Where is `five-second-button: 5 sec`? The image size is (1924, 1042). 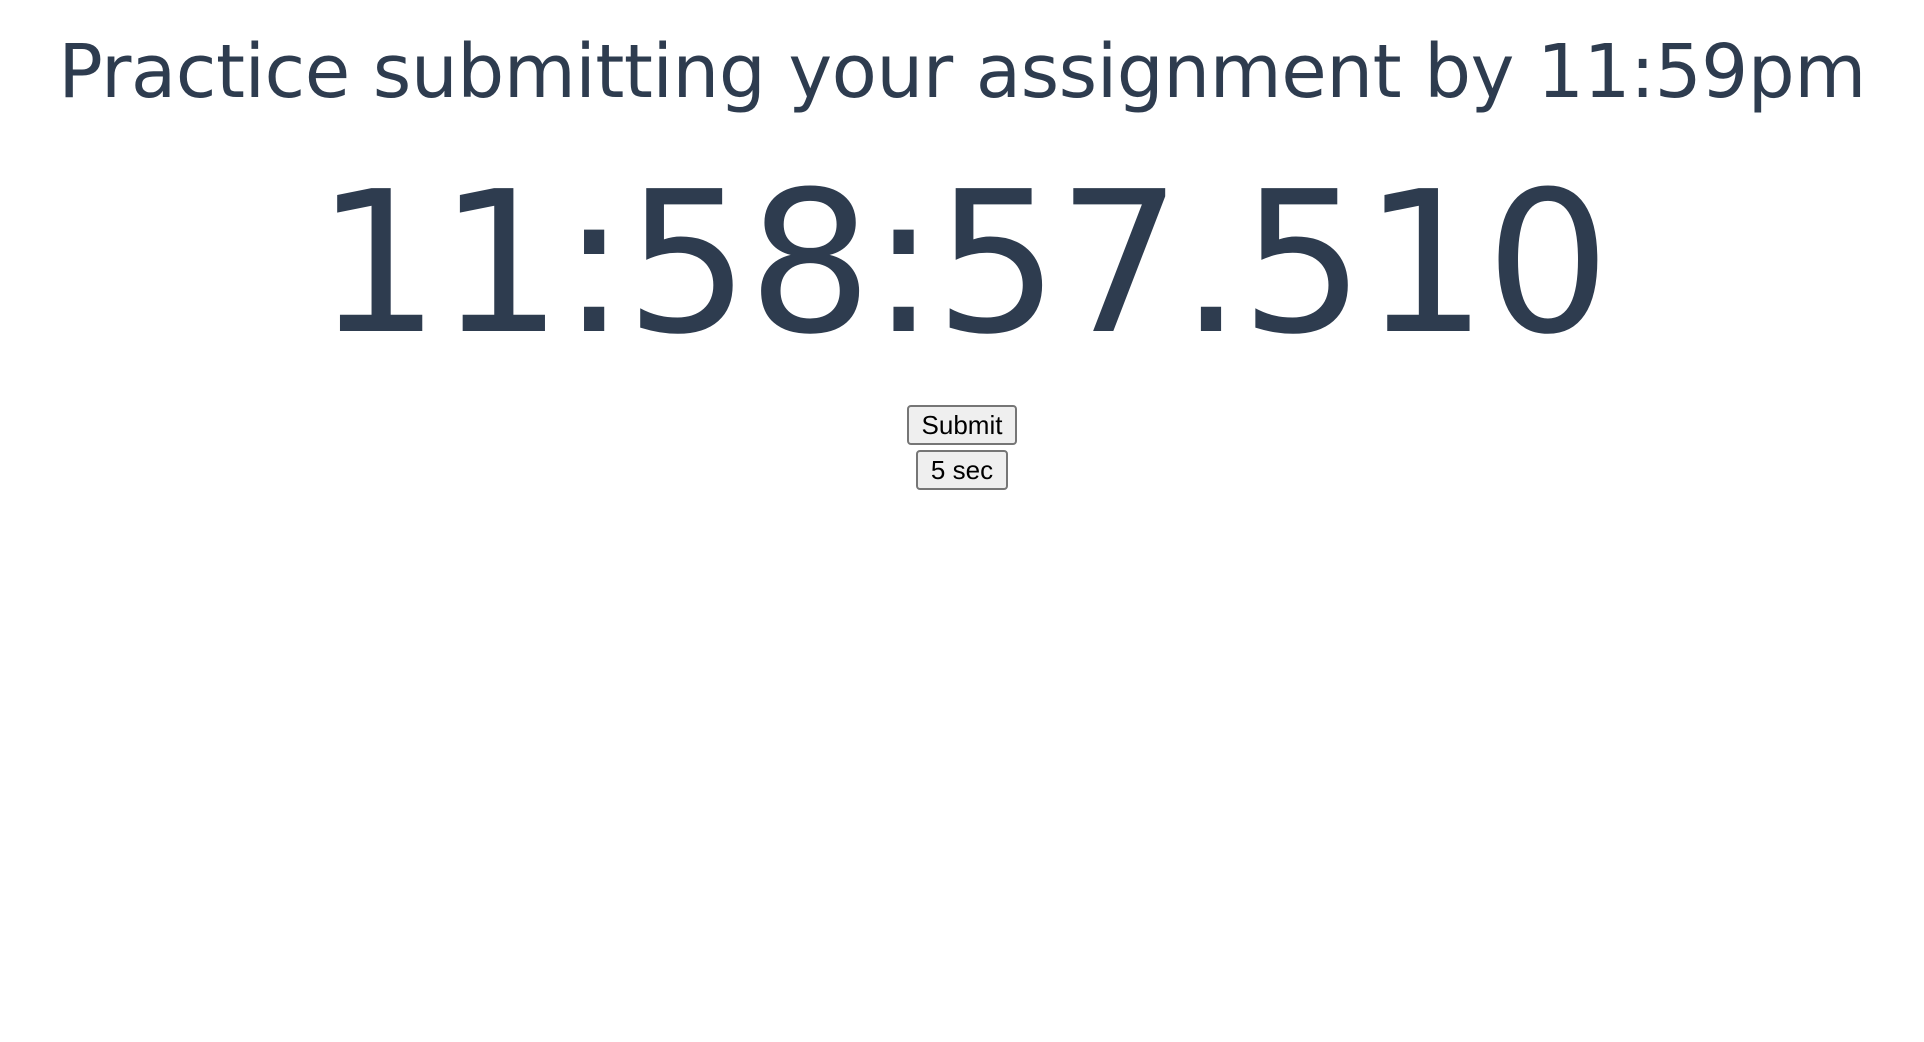
five-second-button: 5 sec is located at coordinates (962, 470).